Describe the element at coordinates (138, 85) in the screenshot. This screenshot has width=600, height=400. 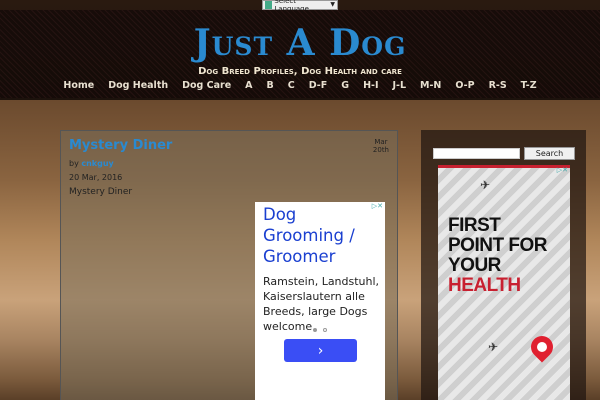
I see `nav-item-dog-health: Dog Health` at that location.